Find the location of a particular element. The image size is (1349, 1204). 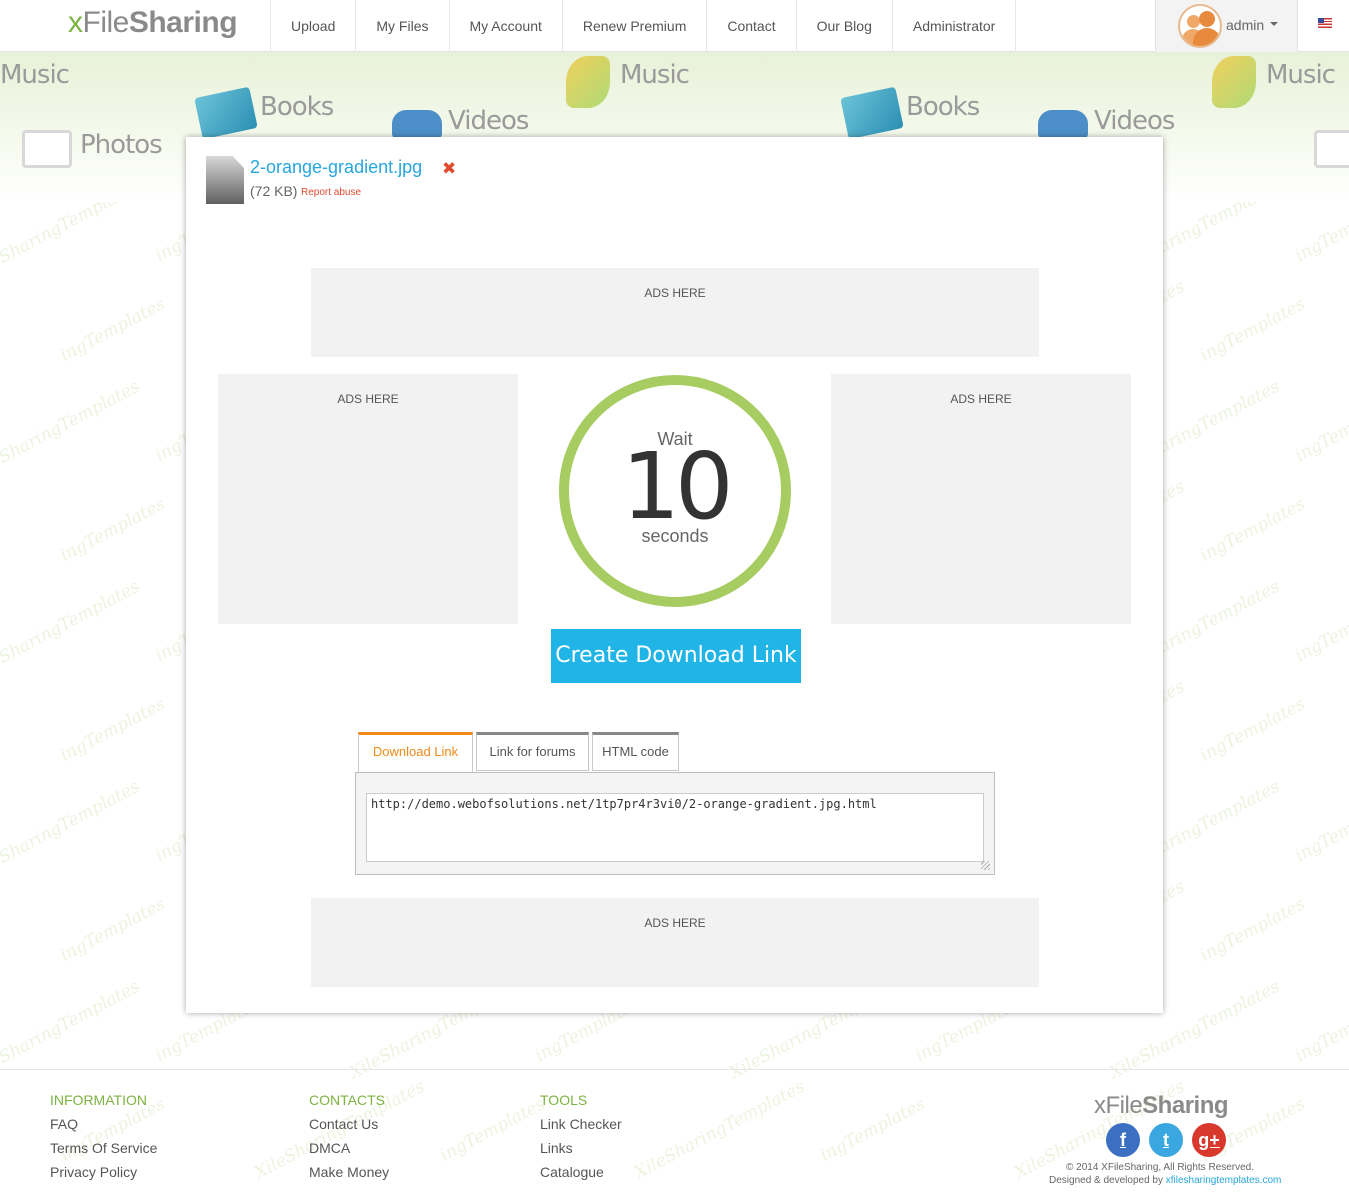

delete-icon: ✖ is located at coordinates (449, 169).